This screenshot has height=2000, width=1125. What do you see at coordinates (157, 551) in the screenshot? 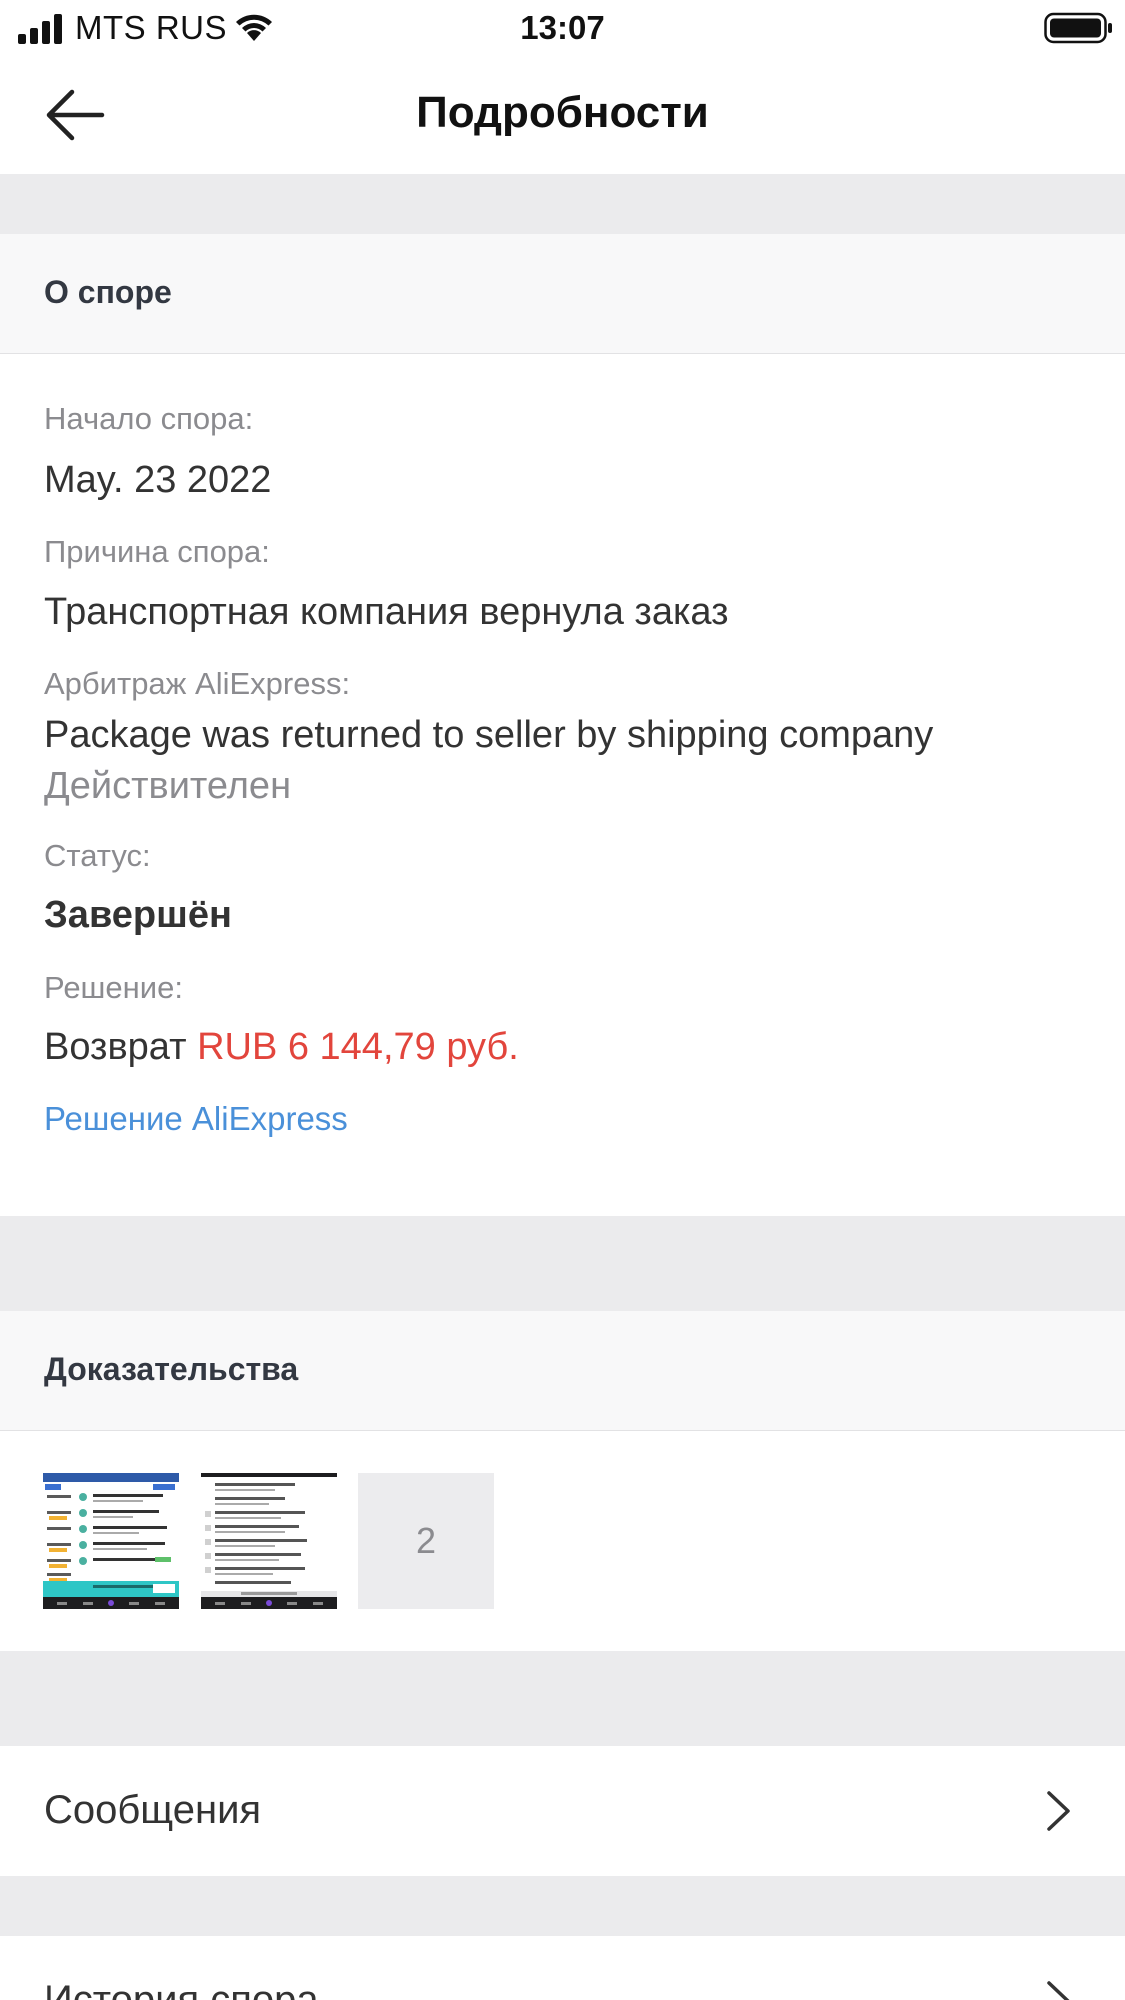
I see `reason-label: Причина спора:` at bounding box center [157, 551].